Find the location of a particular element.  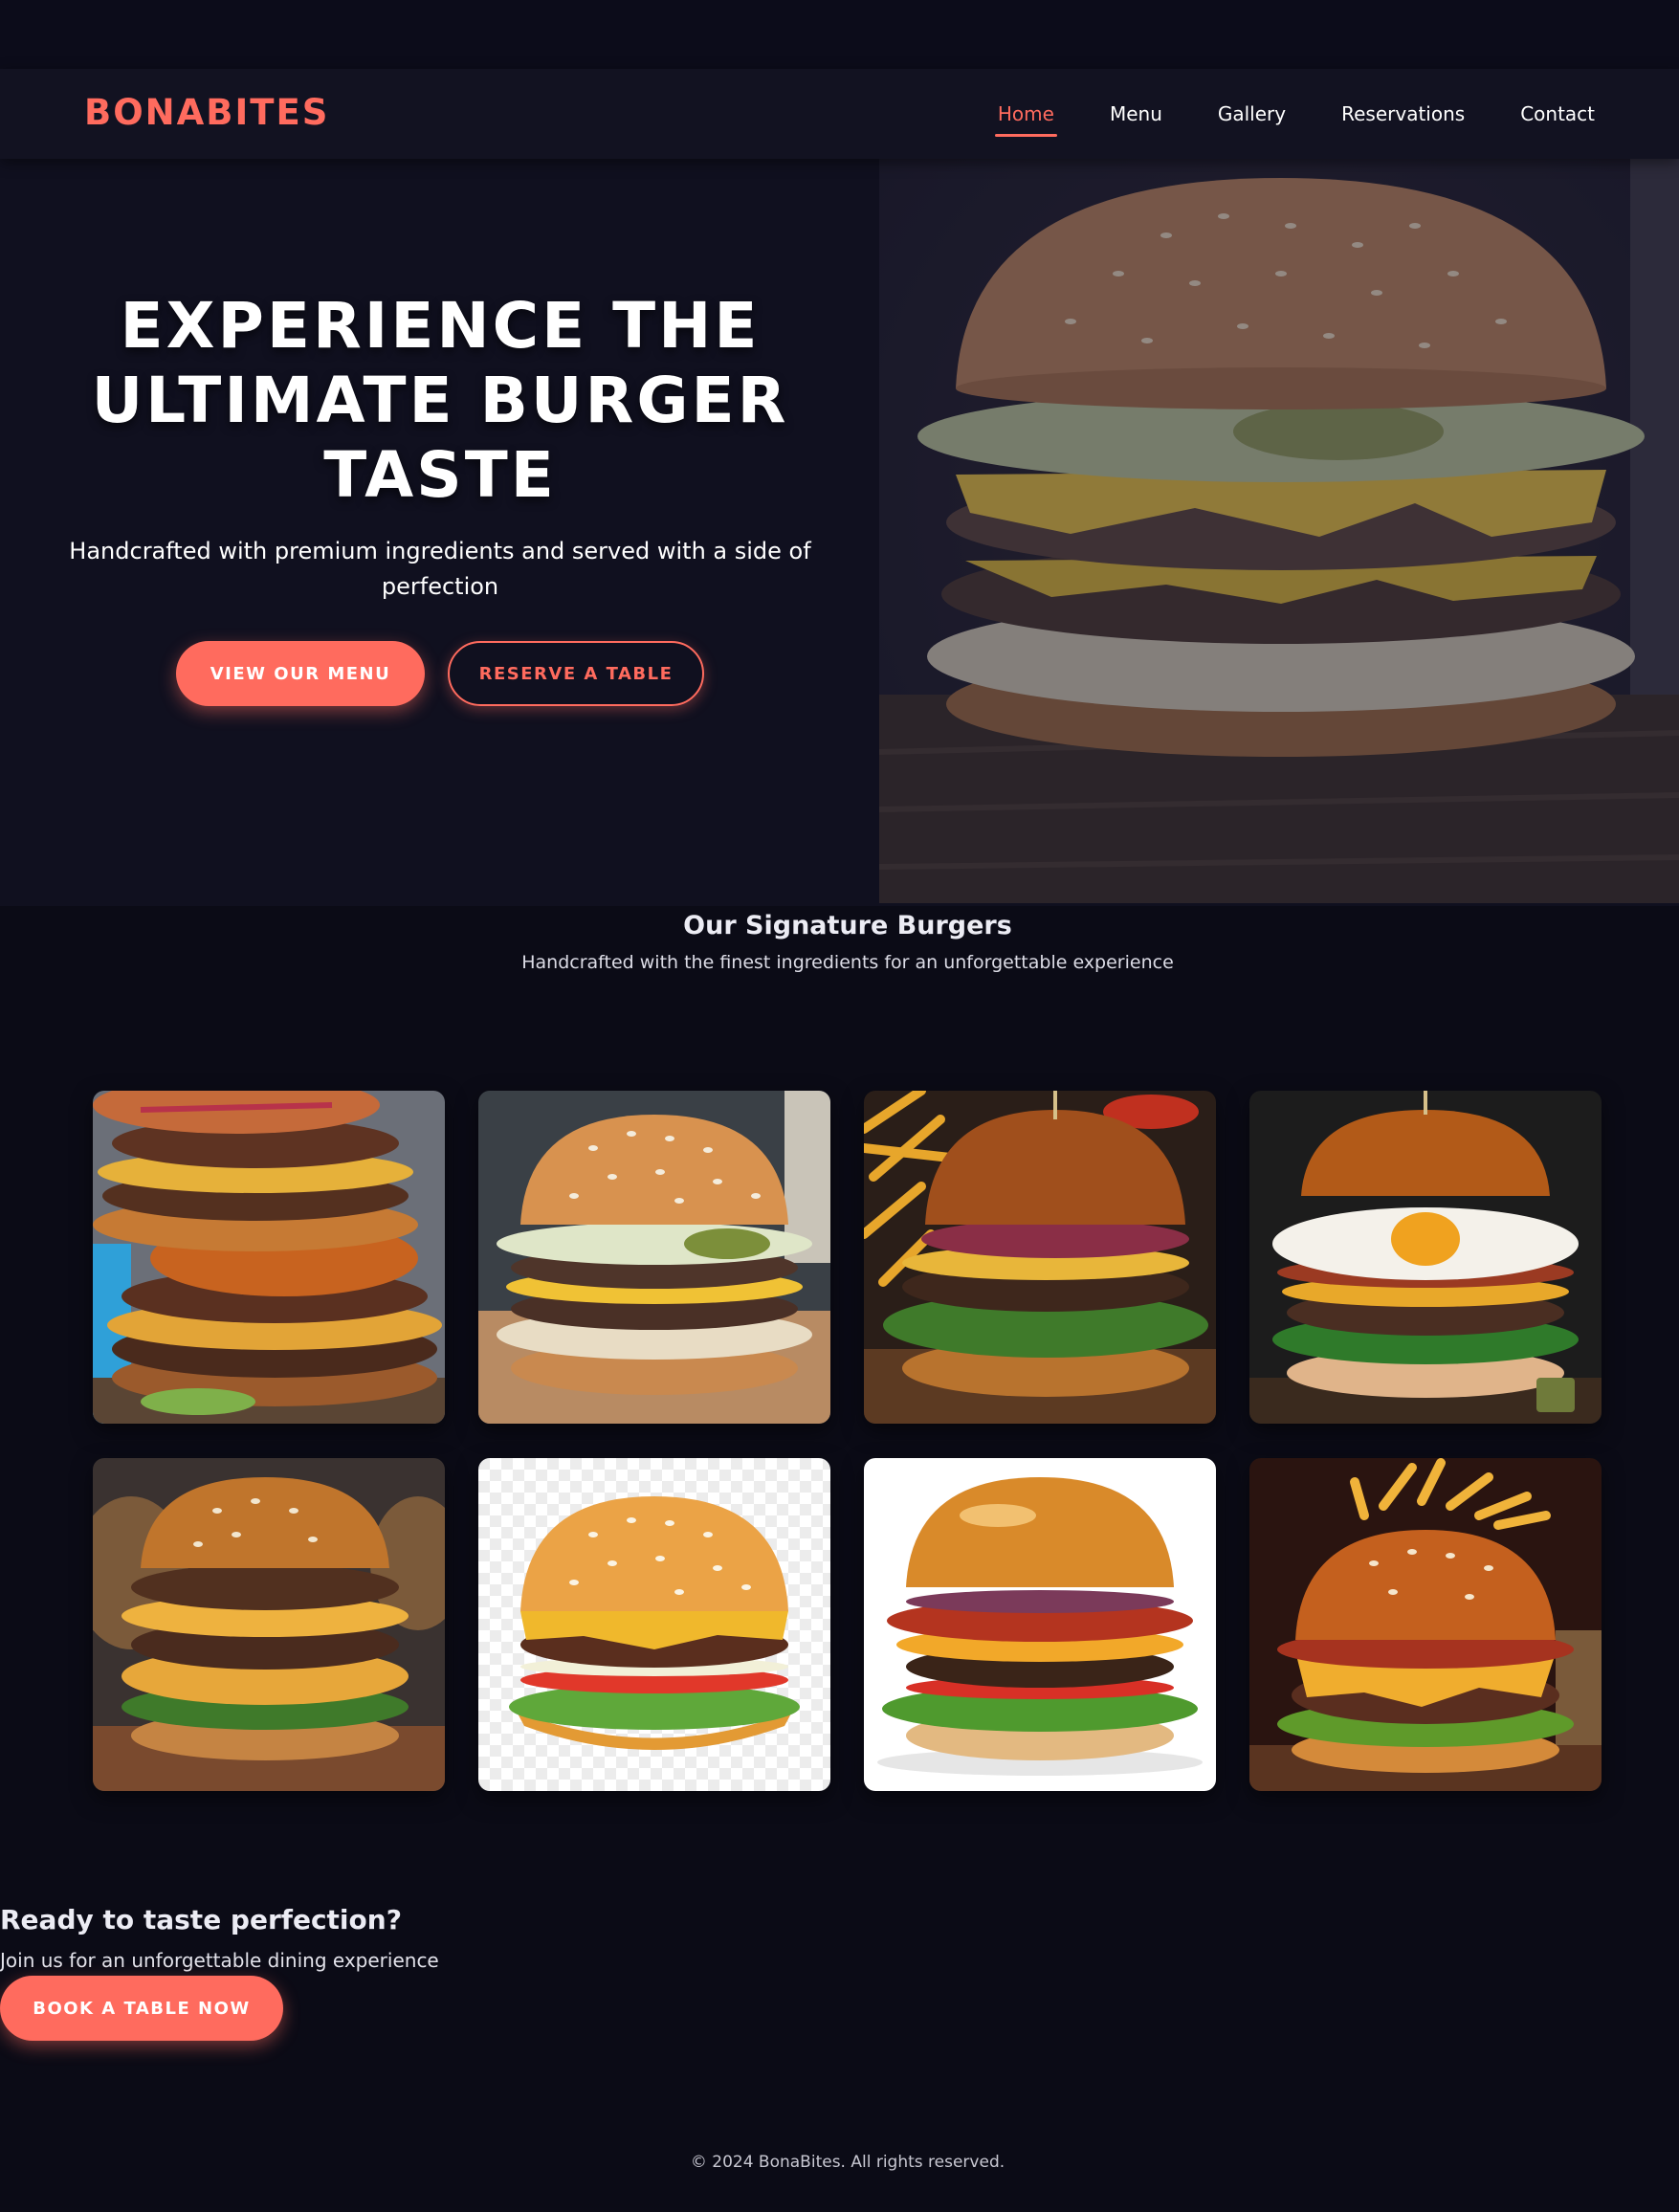

hero-title: EXPERIENCE THE ULTIMATE BURGER TASTE is located at coordinates (440, 401).